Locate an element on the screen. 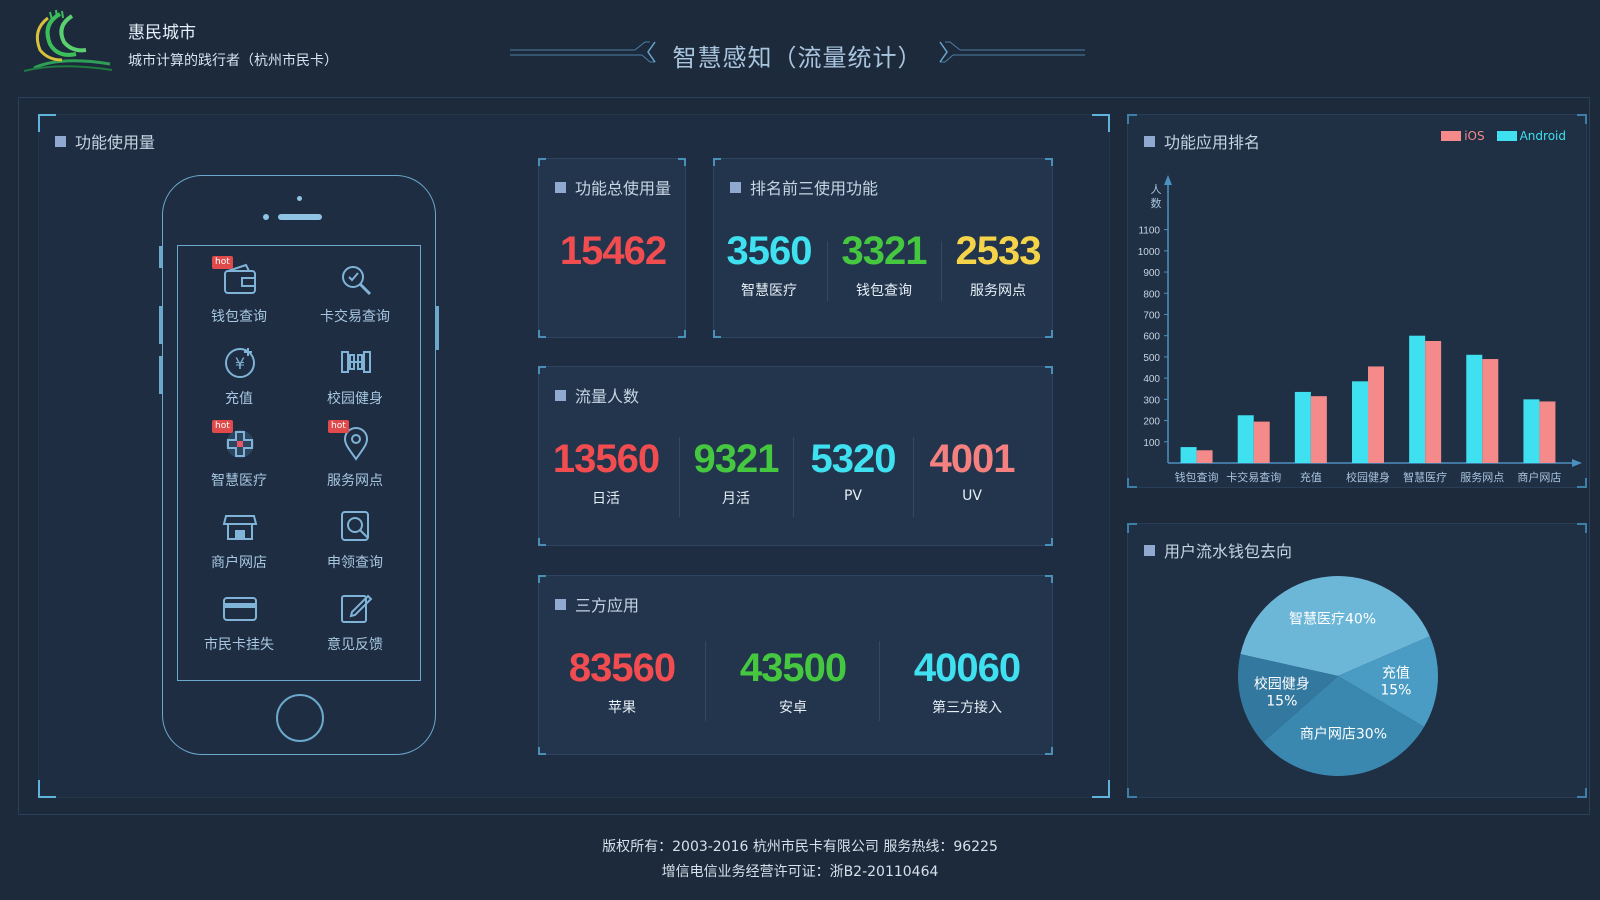  pie-chart: 智慧医疗40%充值15%商户网店30%校园健身15% is located at coordinates (1338, 676).